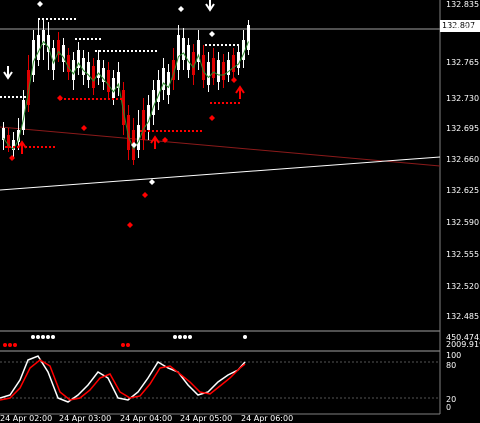 The width and height of the screenshot is (480, 423). Describe the element at coordinates (463, 222) in the screenshot. I see `price-tick-label: 132.590` at that location.